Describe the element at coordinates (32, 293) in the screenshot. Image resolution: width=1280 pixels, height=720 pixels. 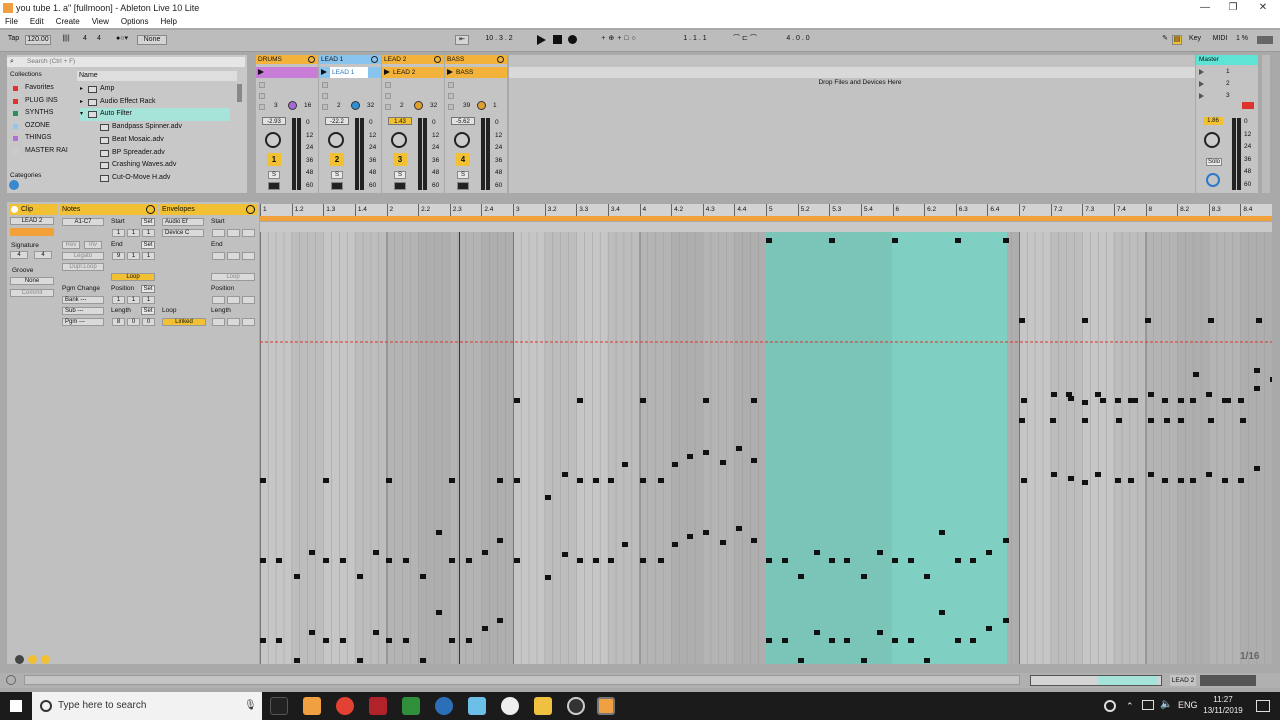
I see `commit-button: Commit` at that location.